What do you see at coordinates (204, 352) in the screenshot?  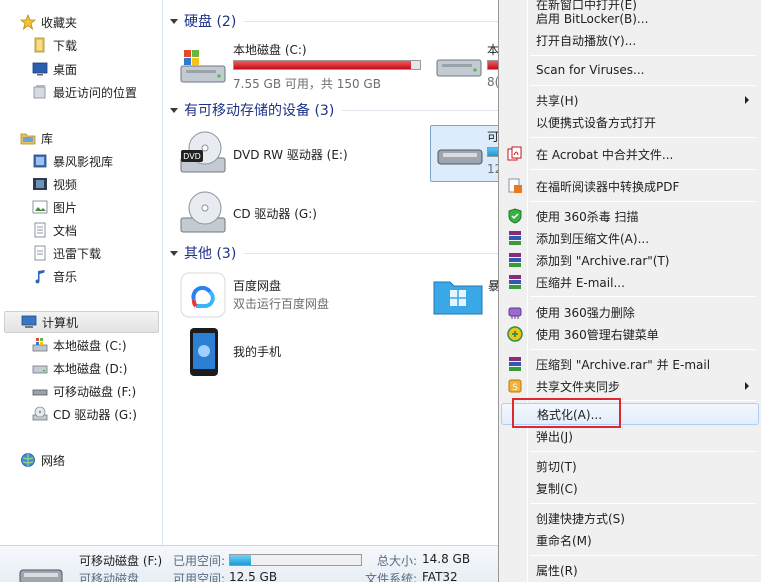 I see `phone-icon` at bounding box center [204, 352].